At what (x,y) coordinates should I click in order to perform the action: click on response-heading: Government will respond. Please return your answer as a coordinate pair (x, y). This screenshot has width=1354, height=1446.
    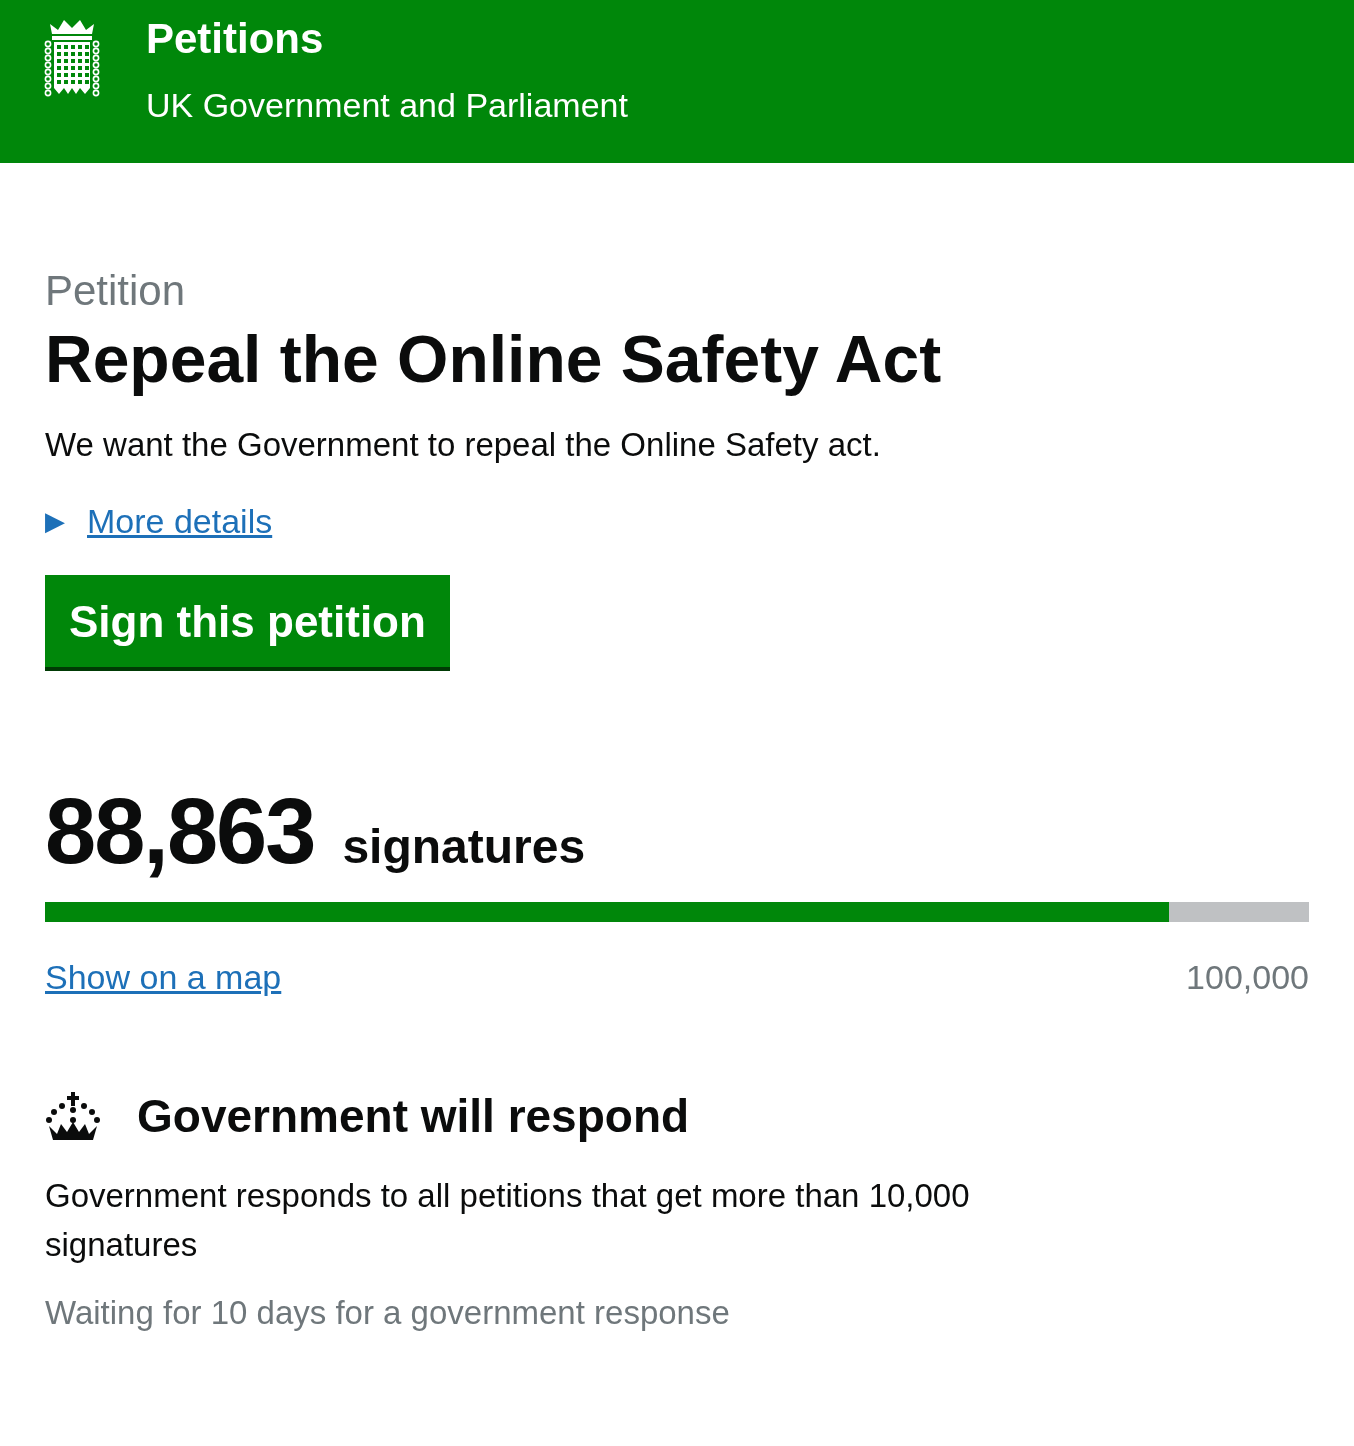
    Looking at the image, I should click on (413, 1116).